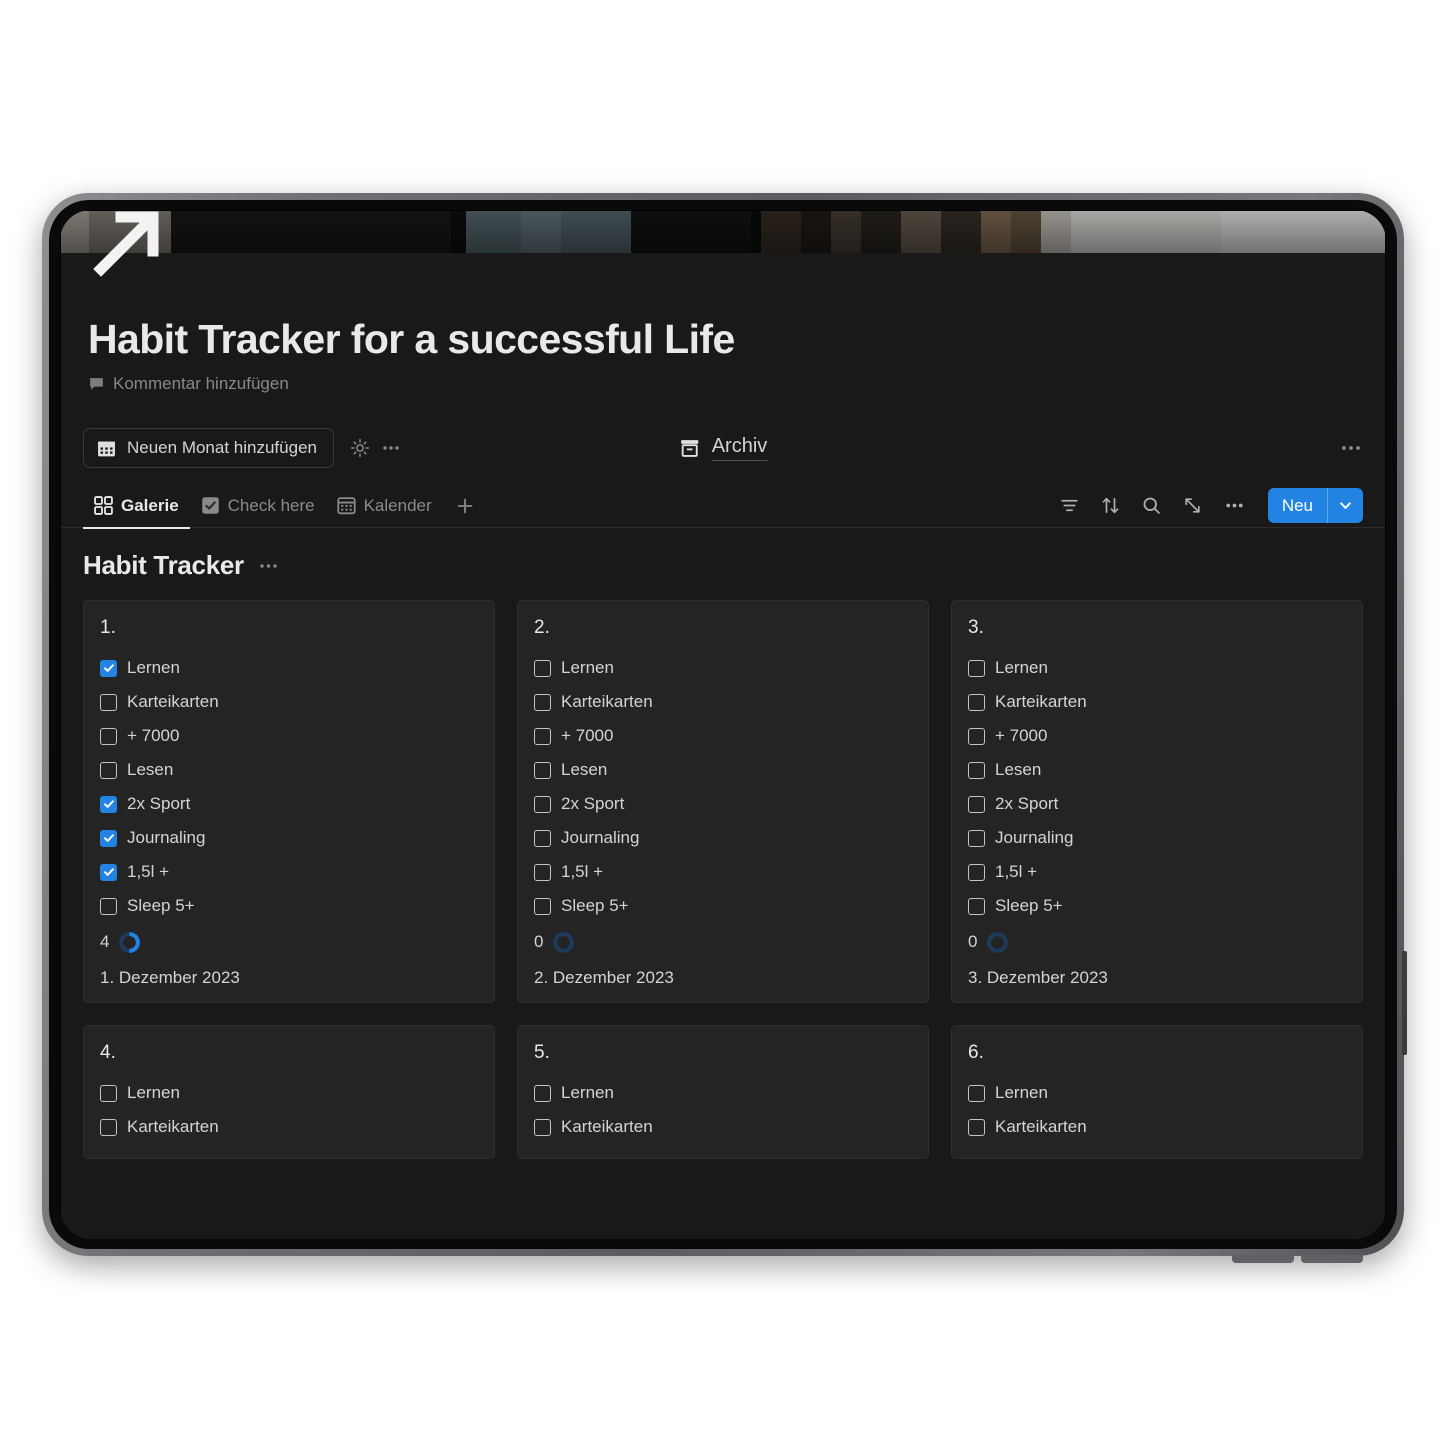  Describe the element at coordinates (1351, 448) in the screenshot. I see `page-more-button` at that location.